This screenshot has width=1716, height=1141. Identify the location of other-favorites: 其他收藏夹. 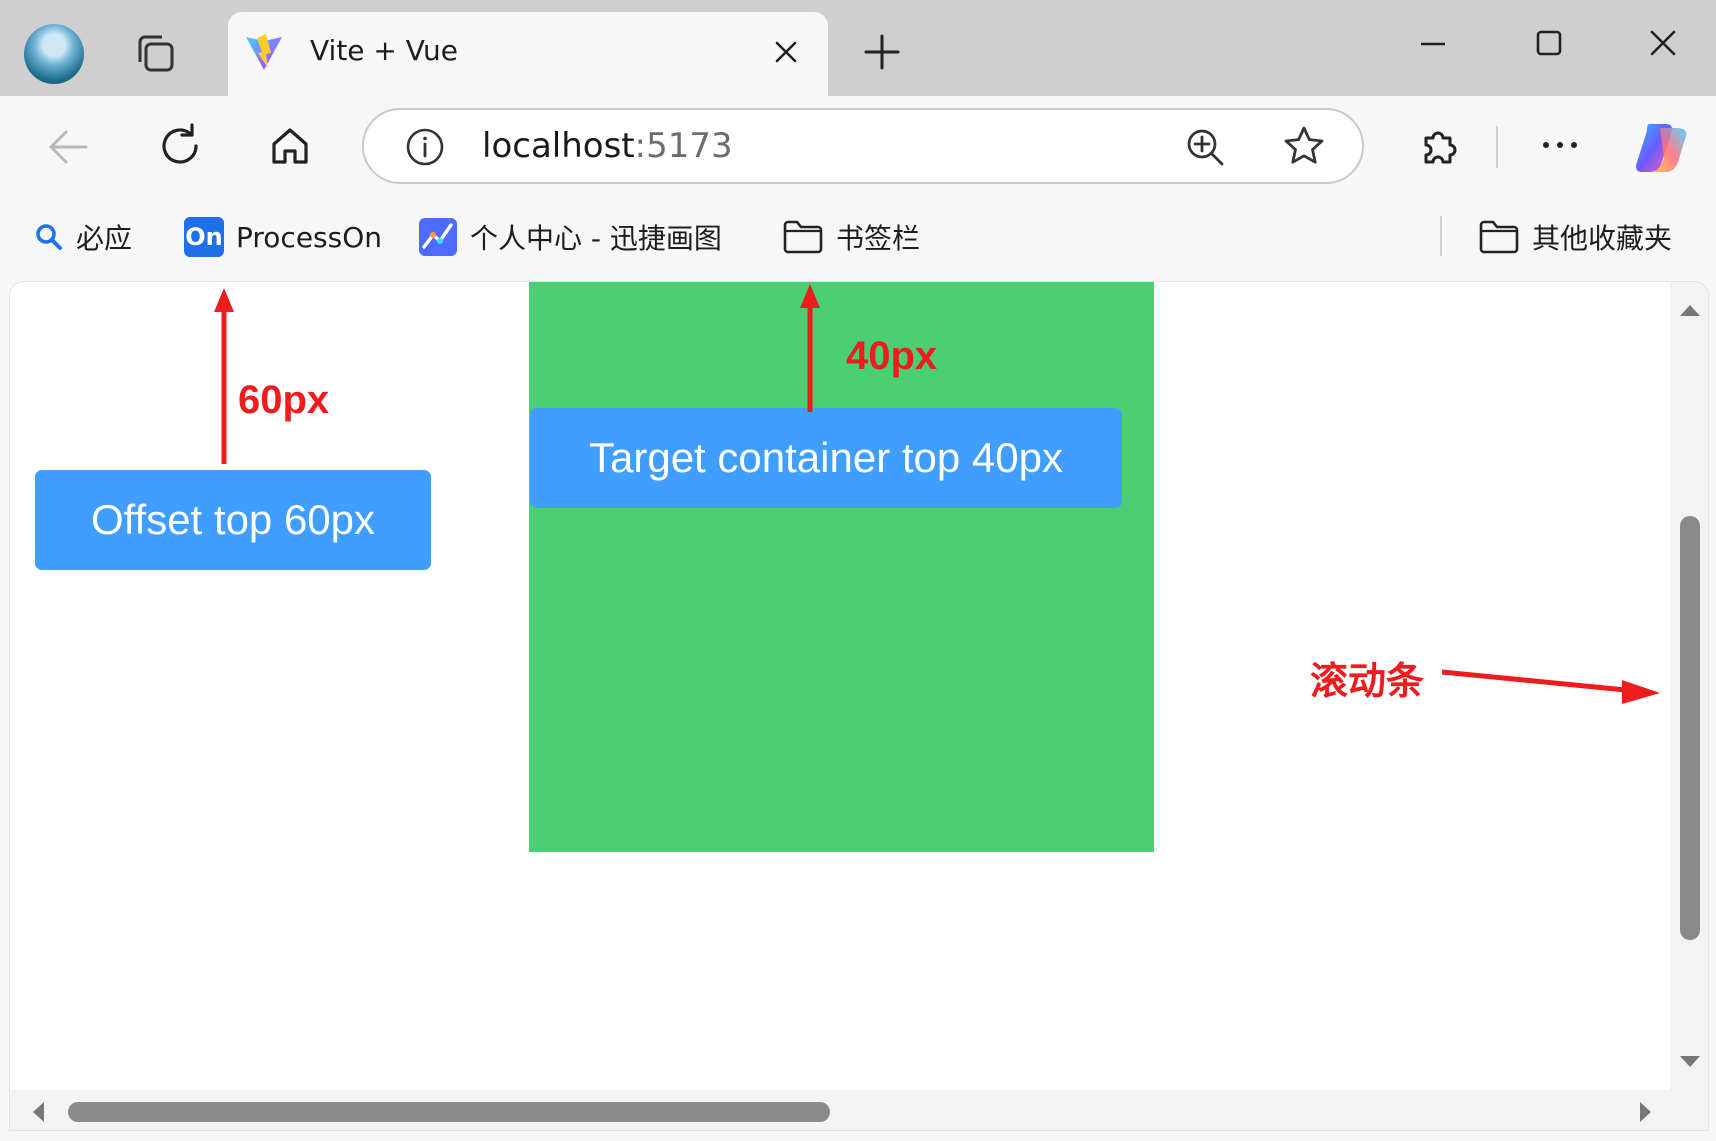
(1575, 237).